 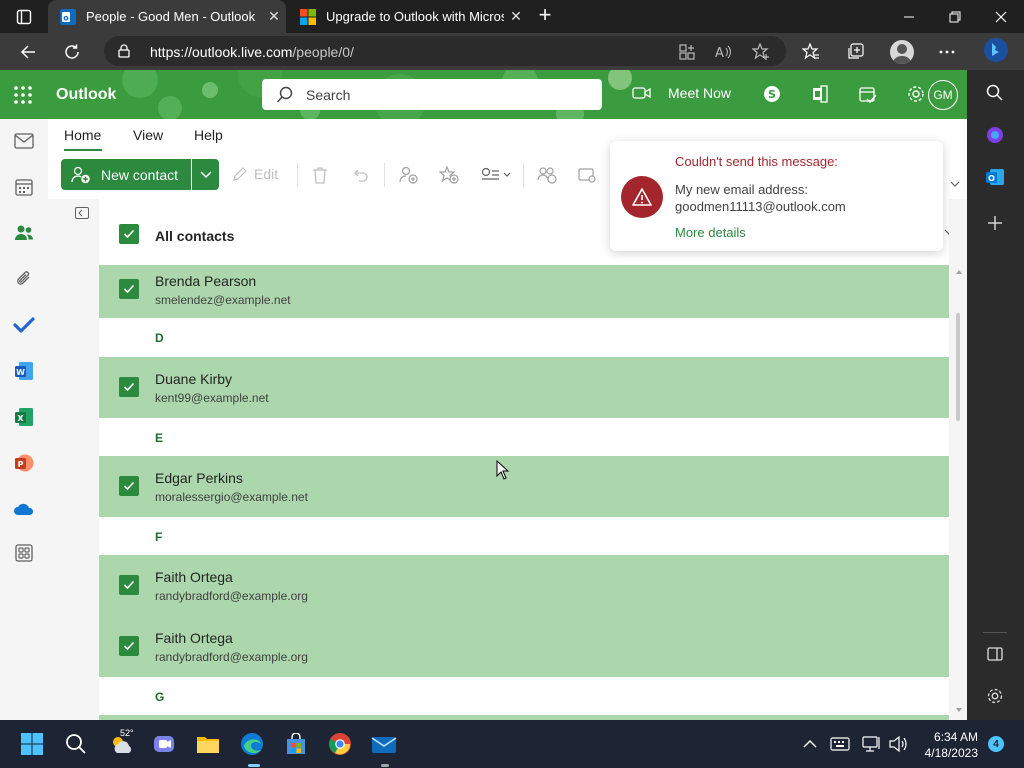 I want to click on scrollbar, so click(x=958, y=492).